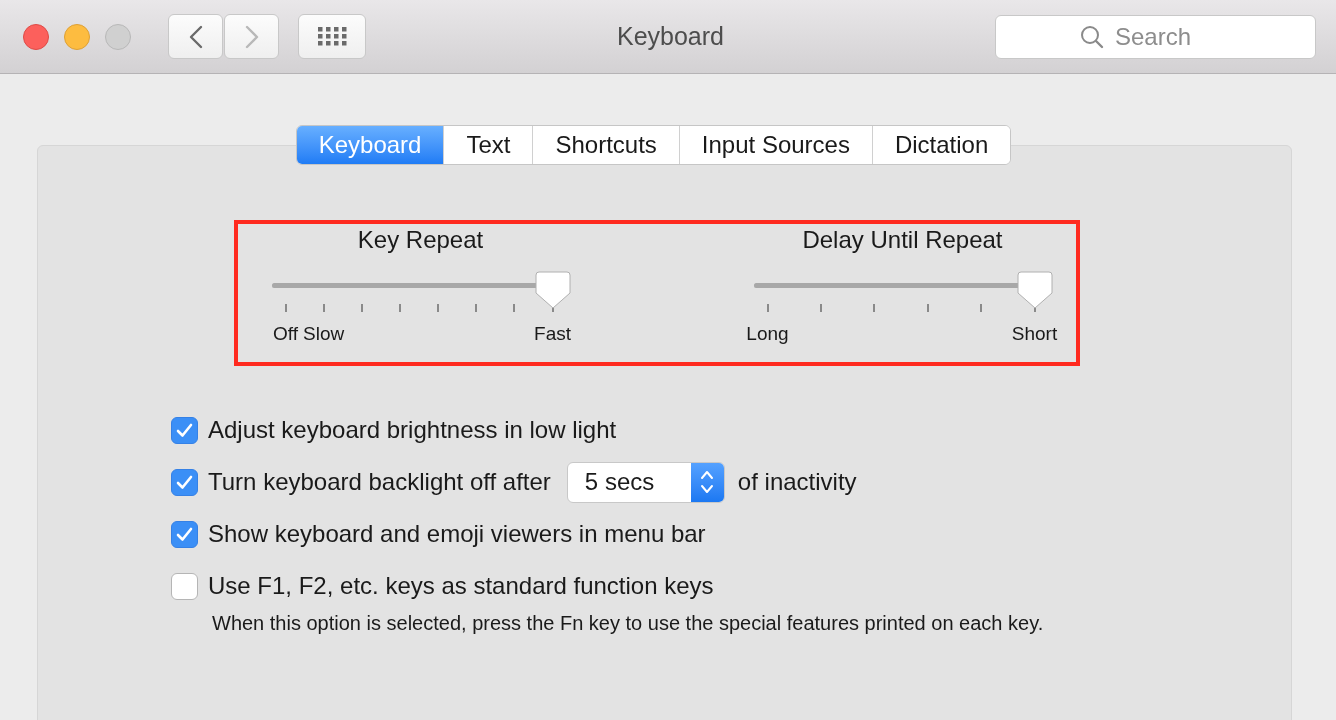 The image size is (1336, 720). What do you see at coordinates (457, 534) in the screenshot?
I see `option-label: Show keyboard and emoji viewers in menu bar` at bounding box center [457, 534].